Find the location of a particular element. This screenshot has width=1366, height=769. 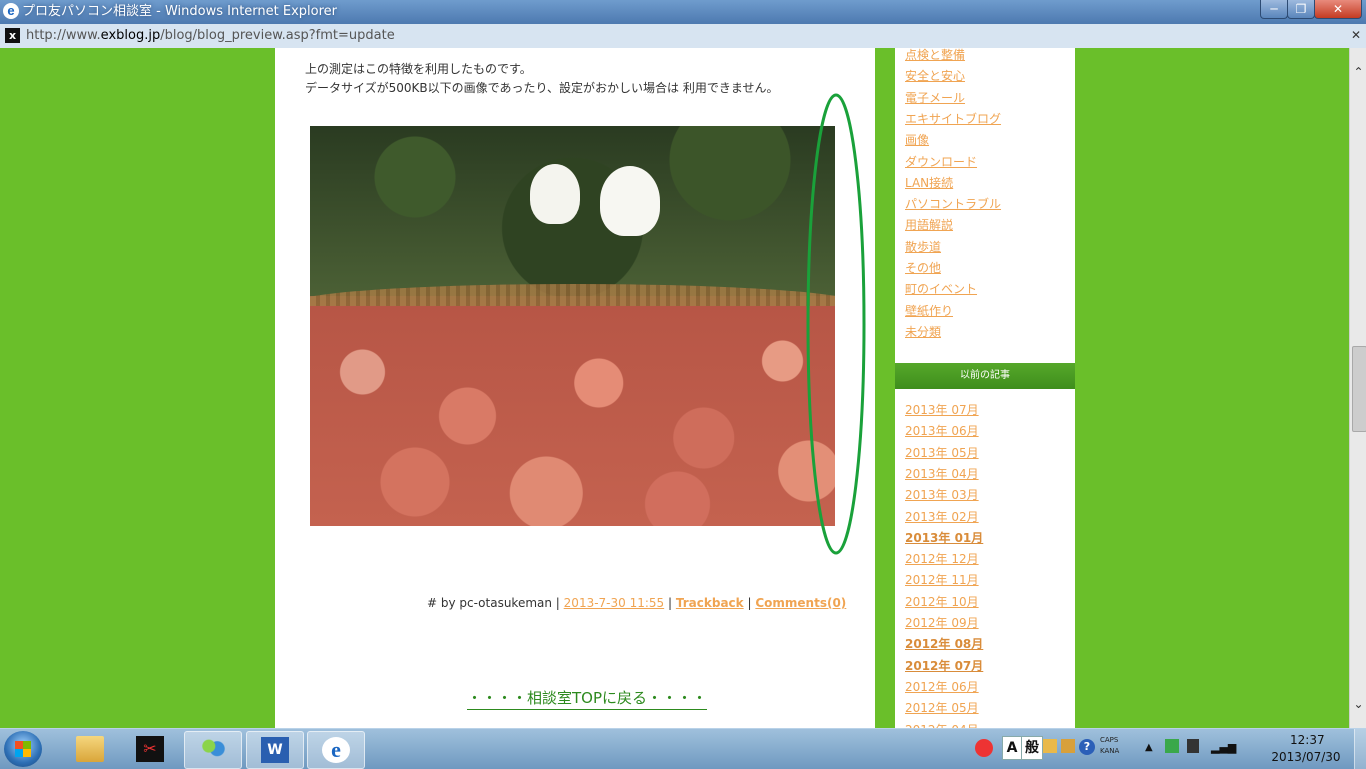

category-link: 町のイベント is located at coordinates (941, 289).